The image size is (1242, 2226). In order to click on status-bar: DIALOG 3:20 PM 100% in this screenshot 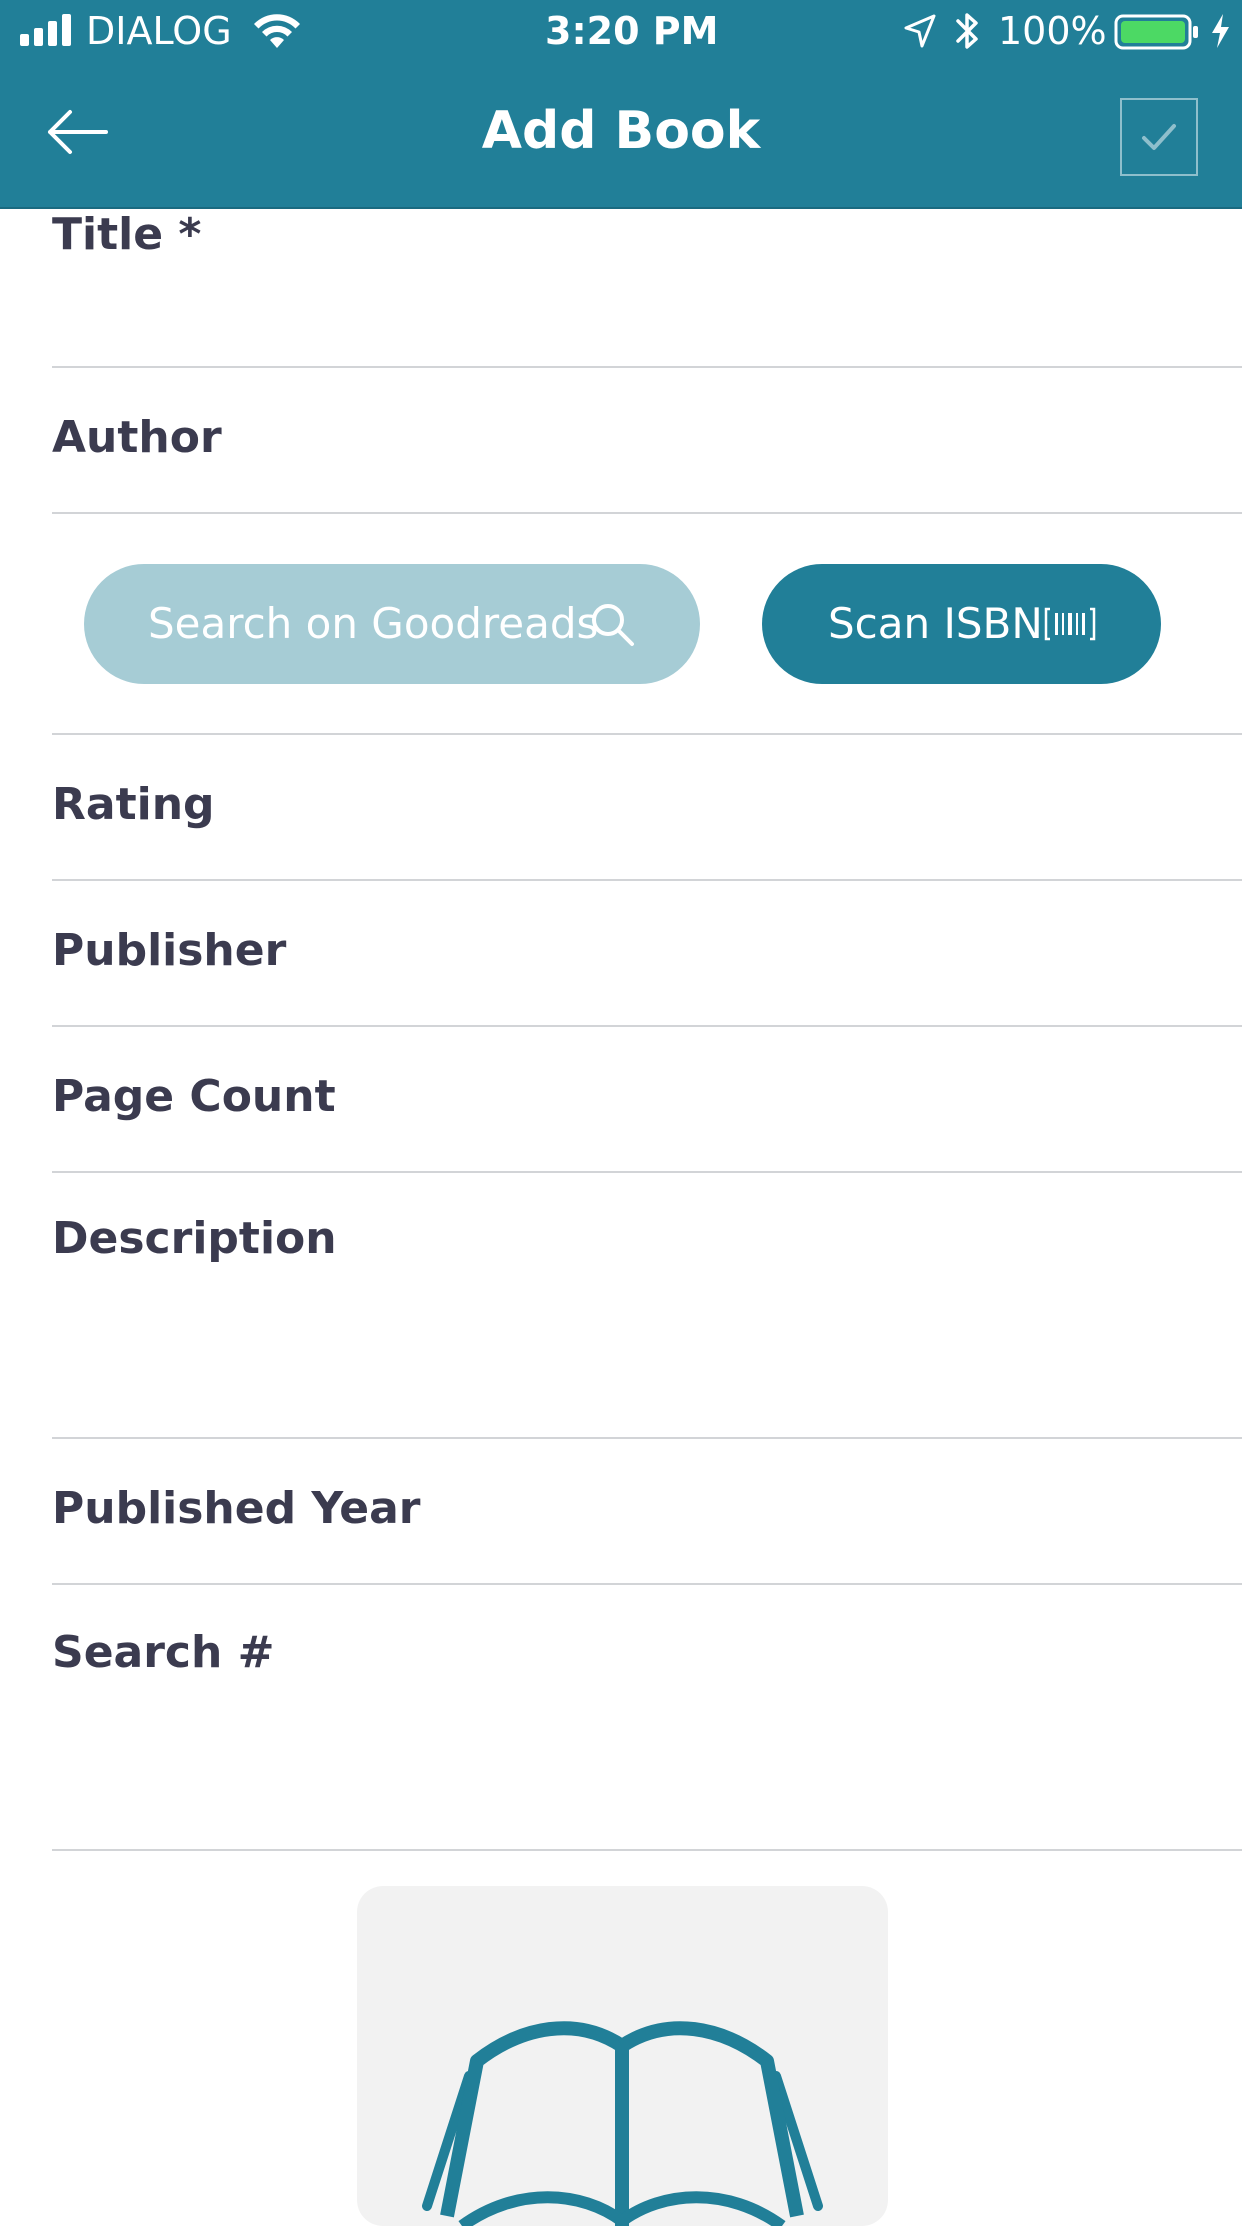, I will do `click(621, 31)`.